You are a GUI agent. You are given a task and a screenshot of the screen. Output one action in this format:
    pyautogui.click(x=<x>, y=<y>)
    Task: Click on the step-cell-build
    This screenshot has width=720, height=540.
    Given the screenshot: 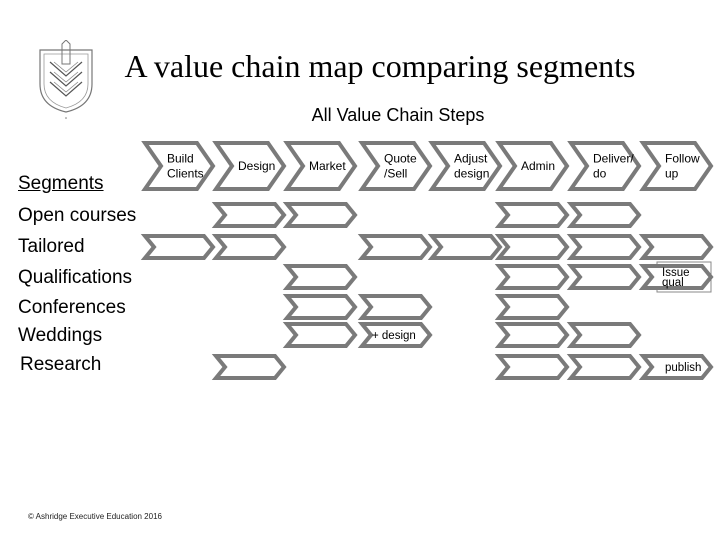 What is the action you would take?
    pyautogui.click(x=178, y=247)
    